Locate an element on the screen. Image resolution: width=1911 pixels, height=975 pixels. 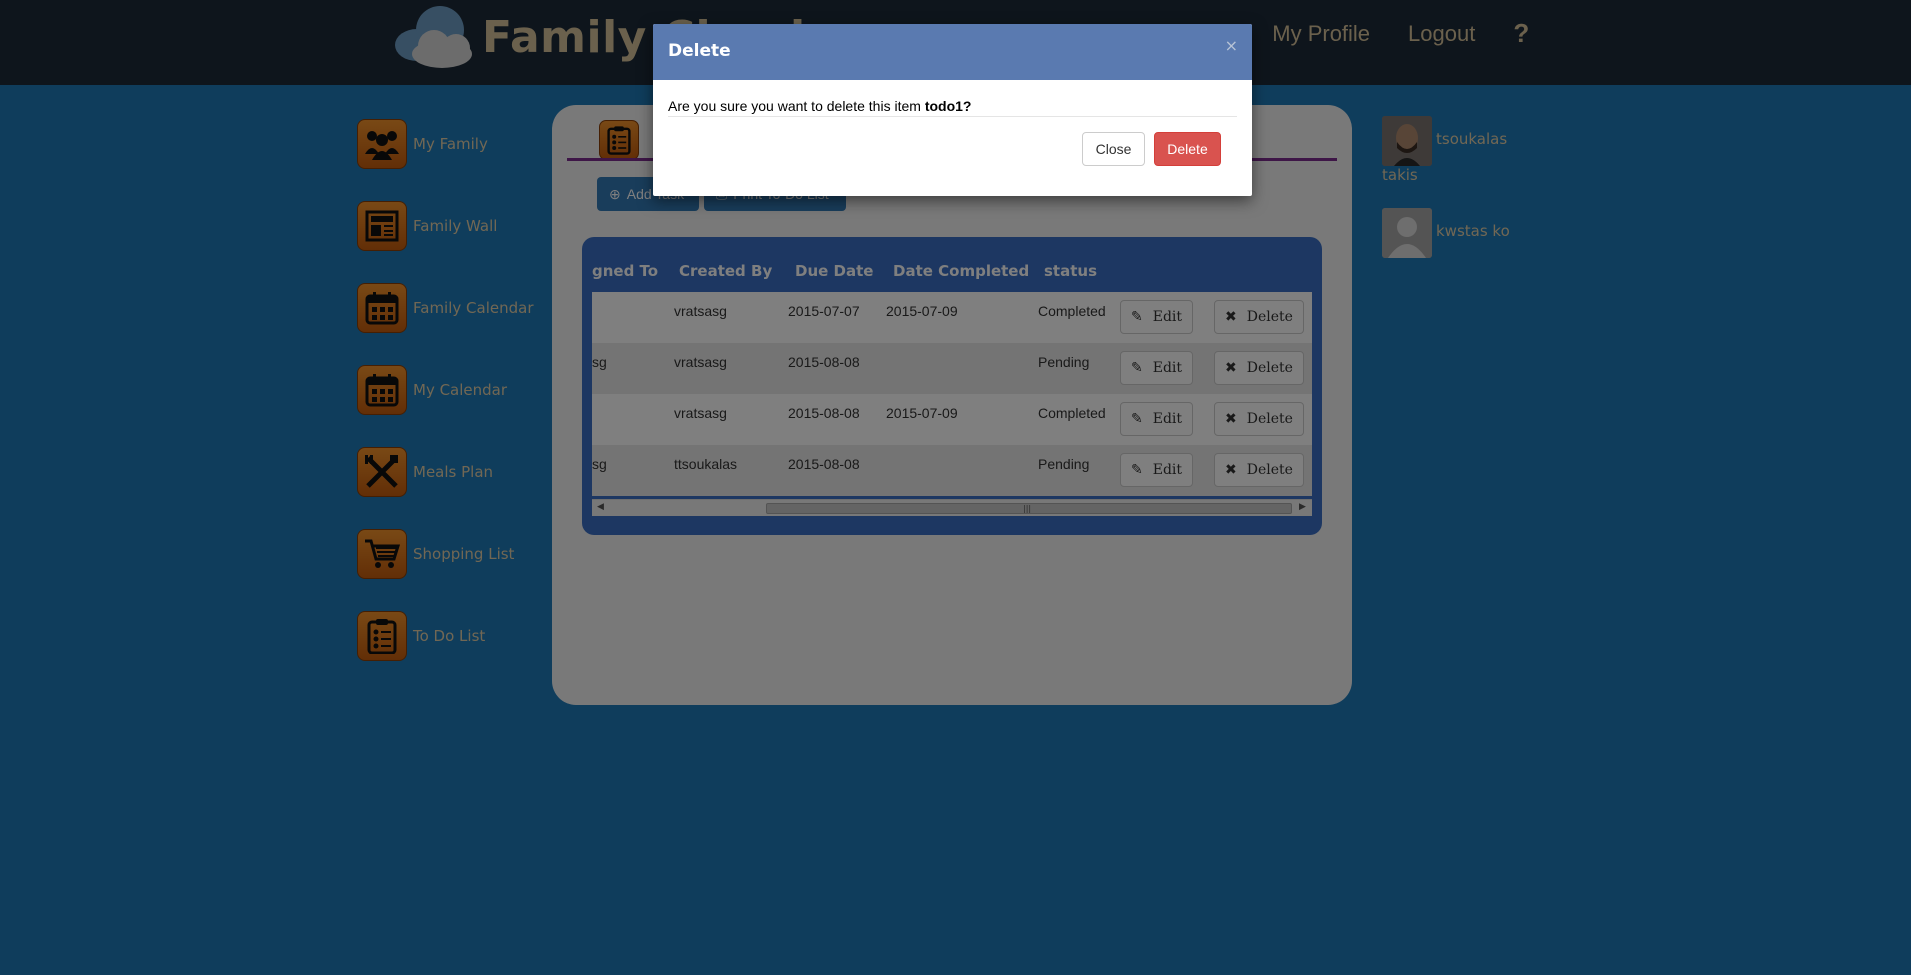
modal-divider is located at coordinates (952, 116).